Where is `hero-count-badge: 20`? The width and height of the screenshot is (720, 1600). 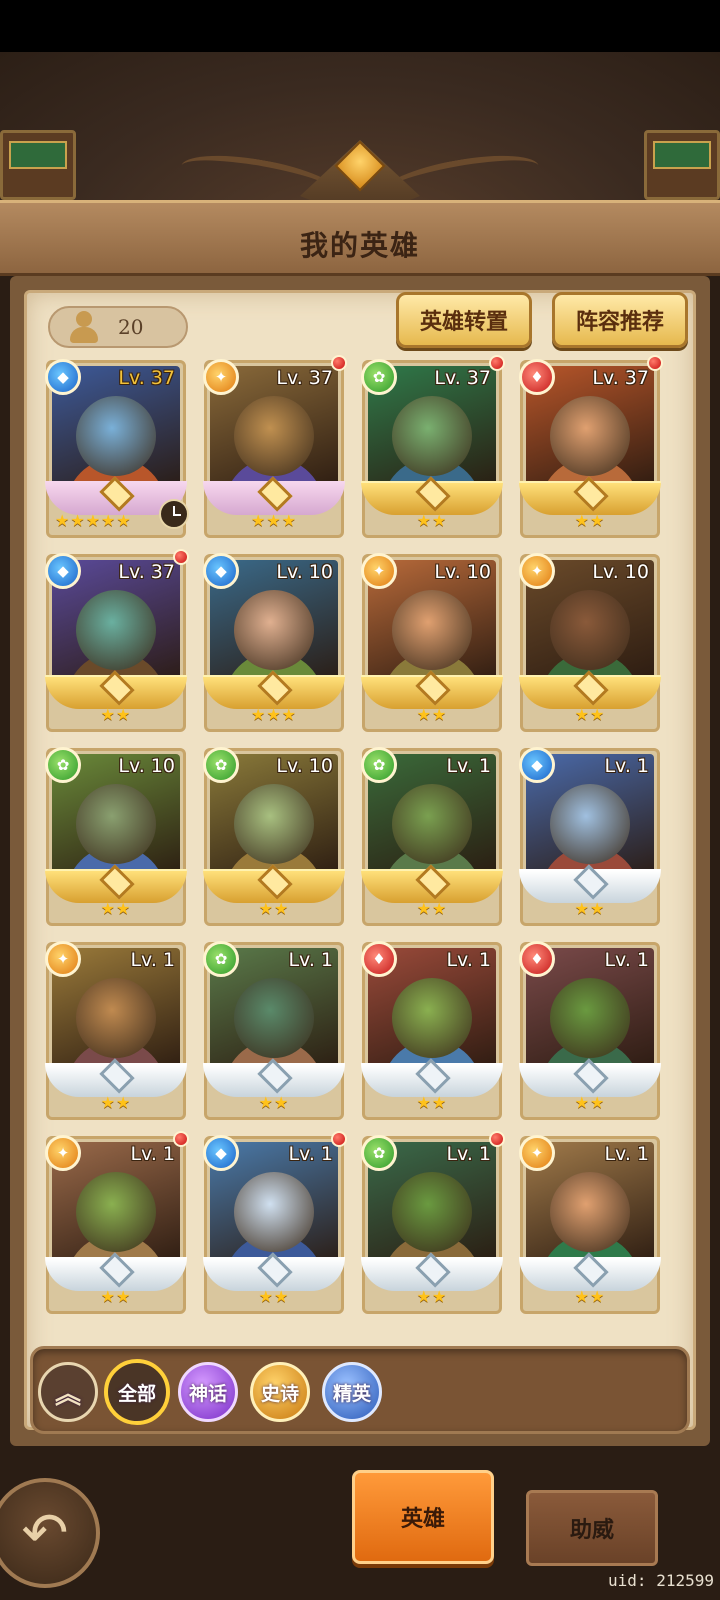 hero-count-badge: 20 is located at coordinates (118, 327).